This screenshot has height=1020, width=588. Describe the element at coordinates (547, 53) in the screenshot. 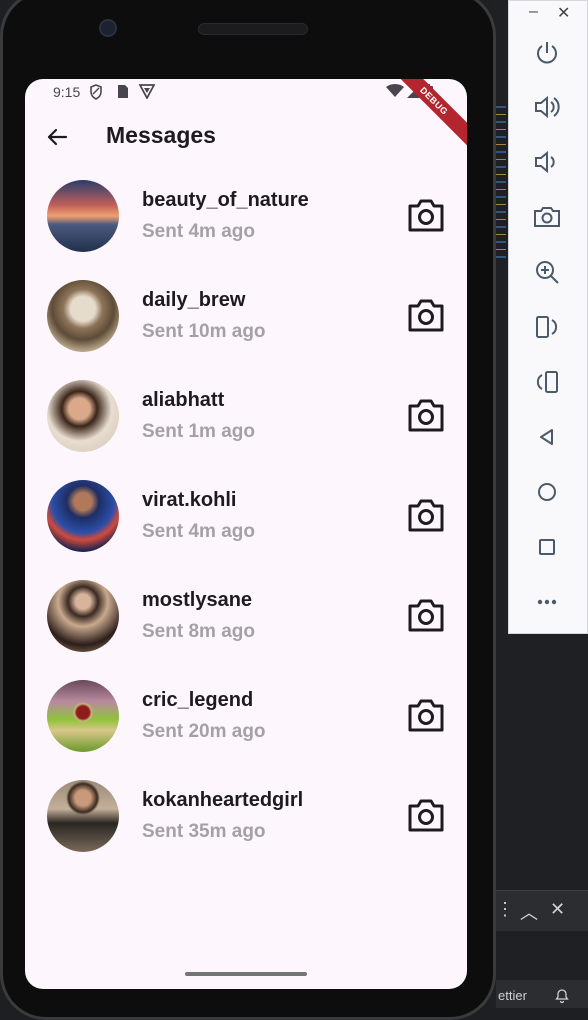

I see `power-icon` at that location.